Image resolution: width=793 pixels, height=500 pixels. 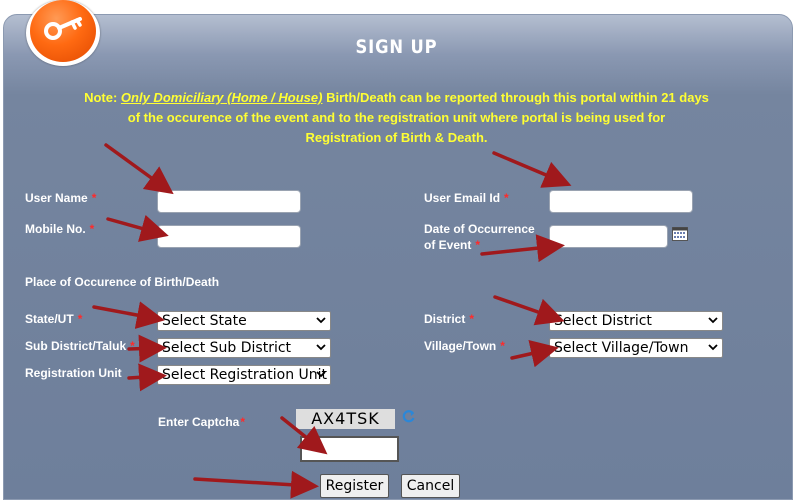 I want to click on date-input, so click(x=608, y=236).